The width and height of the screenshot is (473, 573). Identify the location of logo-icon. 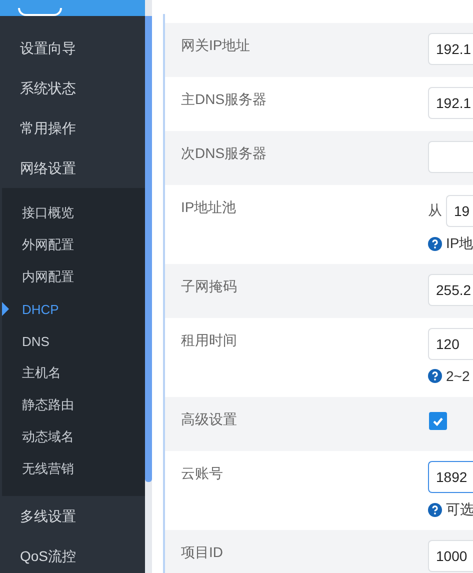
(40, 12).